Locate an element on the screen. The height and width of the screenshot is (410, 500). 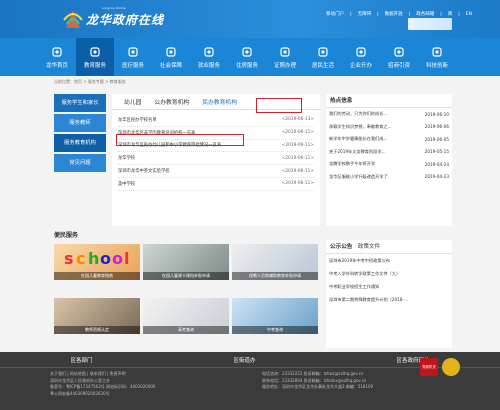
nav-item-1: 教育服务 is located at coordinates (95, 57).